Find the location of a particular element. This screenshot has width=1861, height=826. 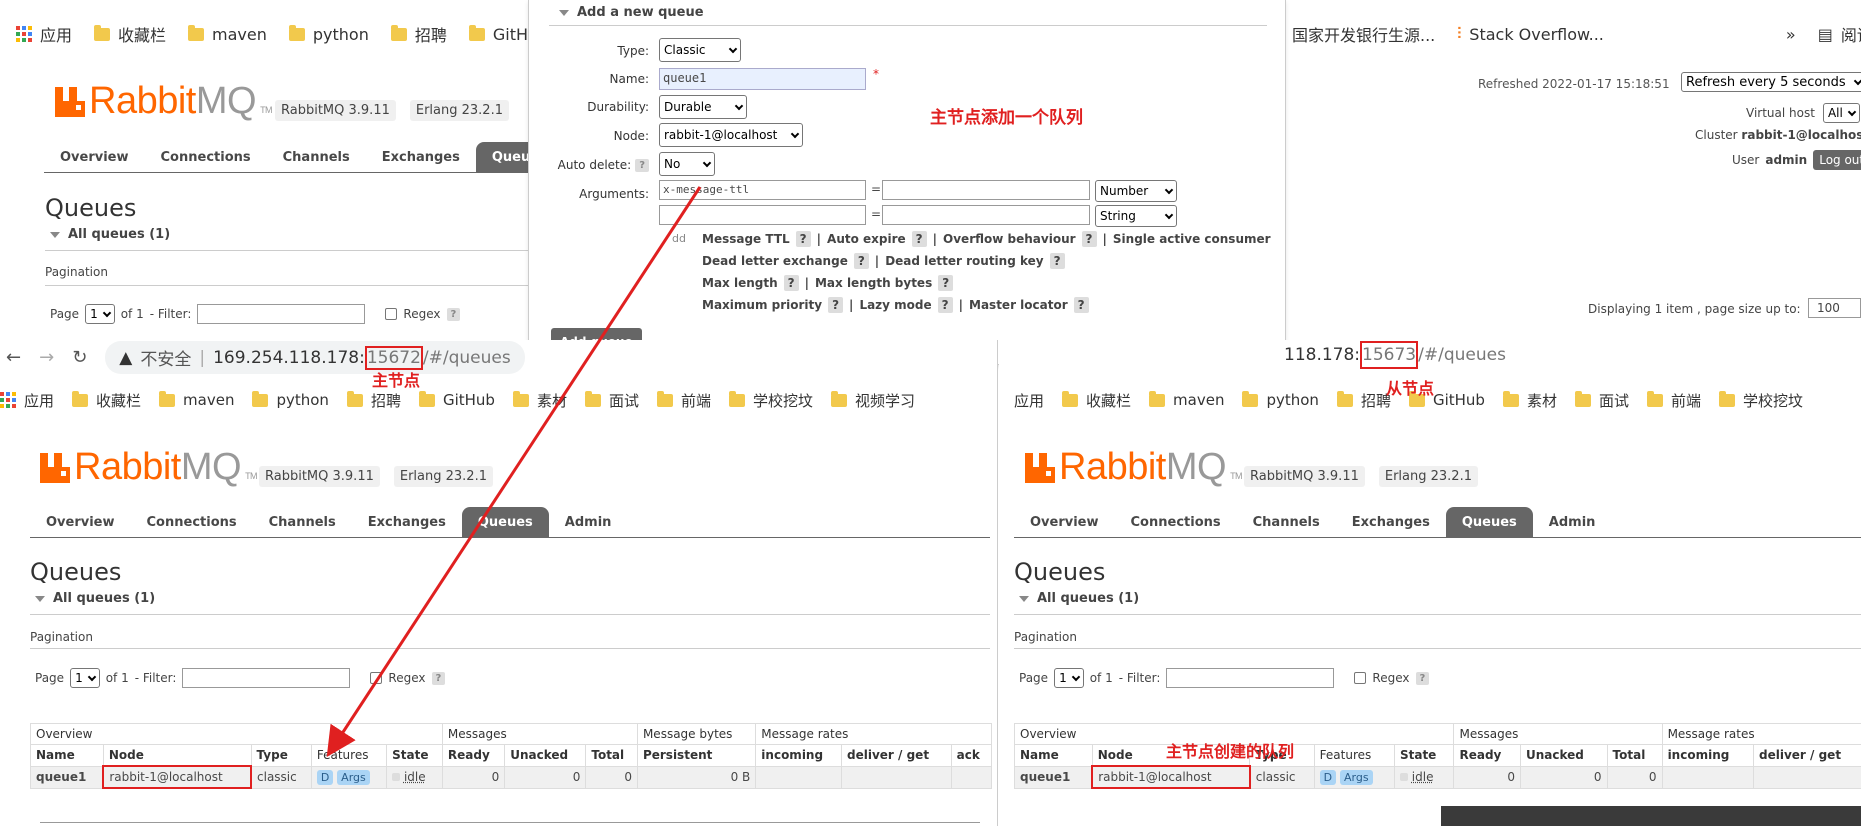

argument-key-input-1: x-message-ttl is located at coordinates (762, 190).